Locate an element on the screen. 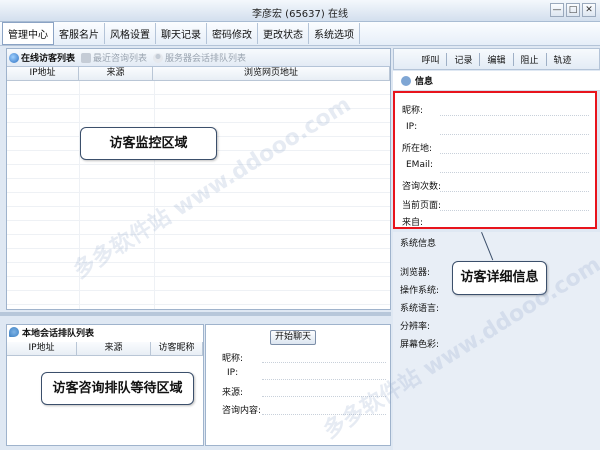  tab-online-visitors: 在线访客列表 is located at coordinates (42, 57).